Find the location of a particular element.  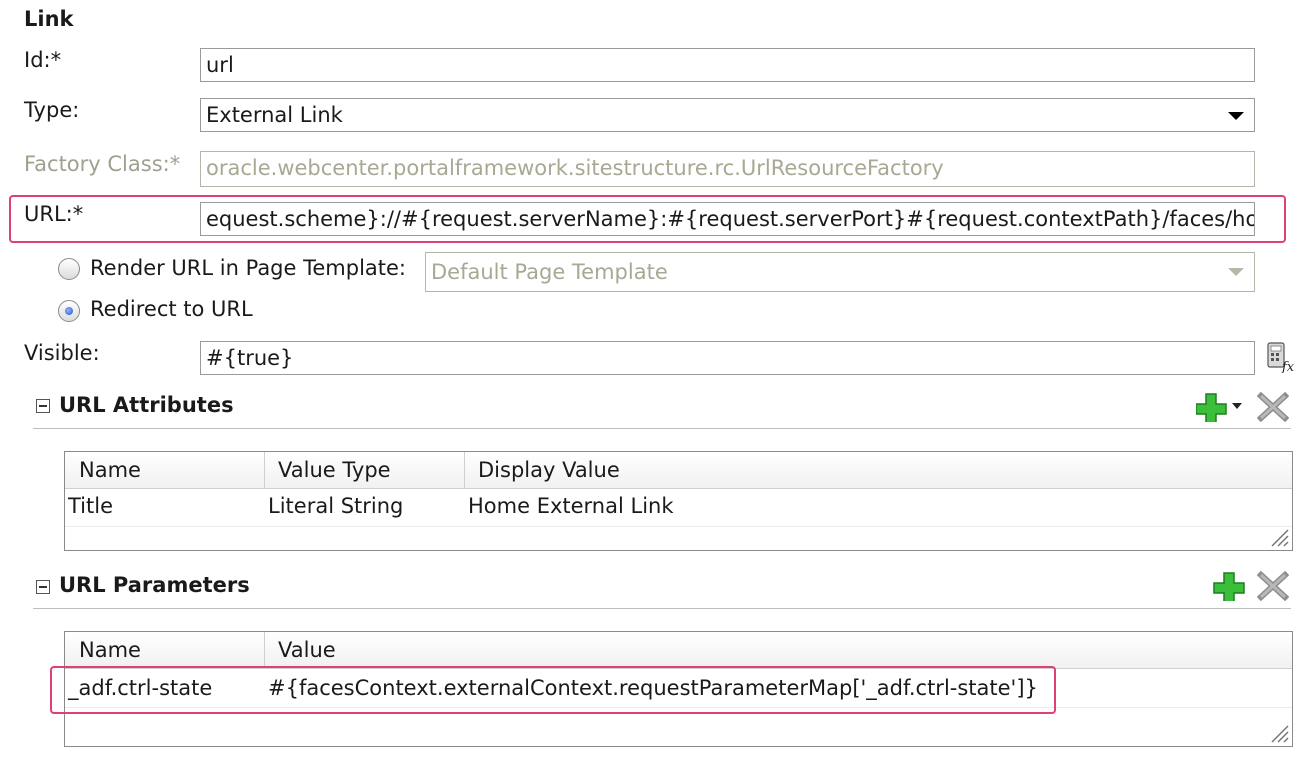

column-header-value: Value is located at coordinates (307, 650).